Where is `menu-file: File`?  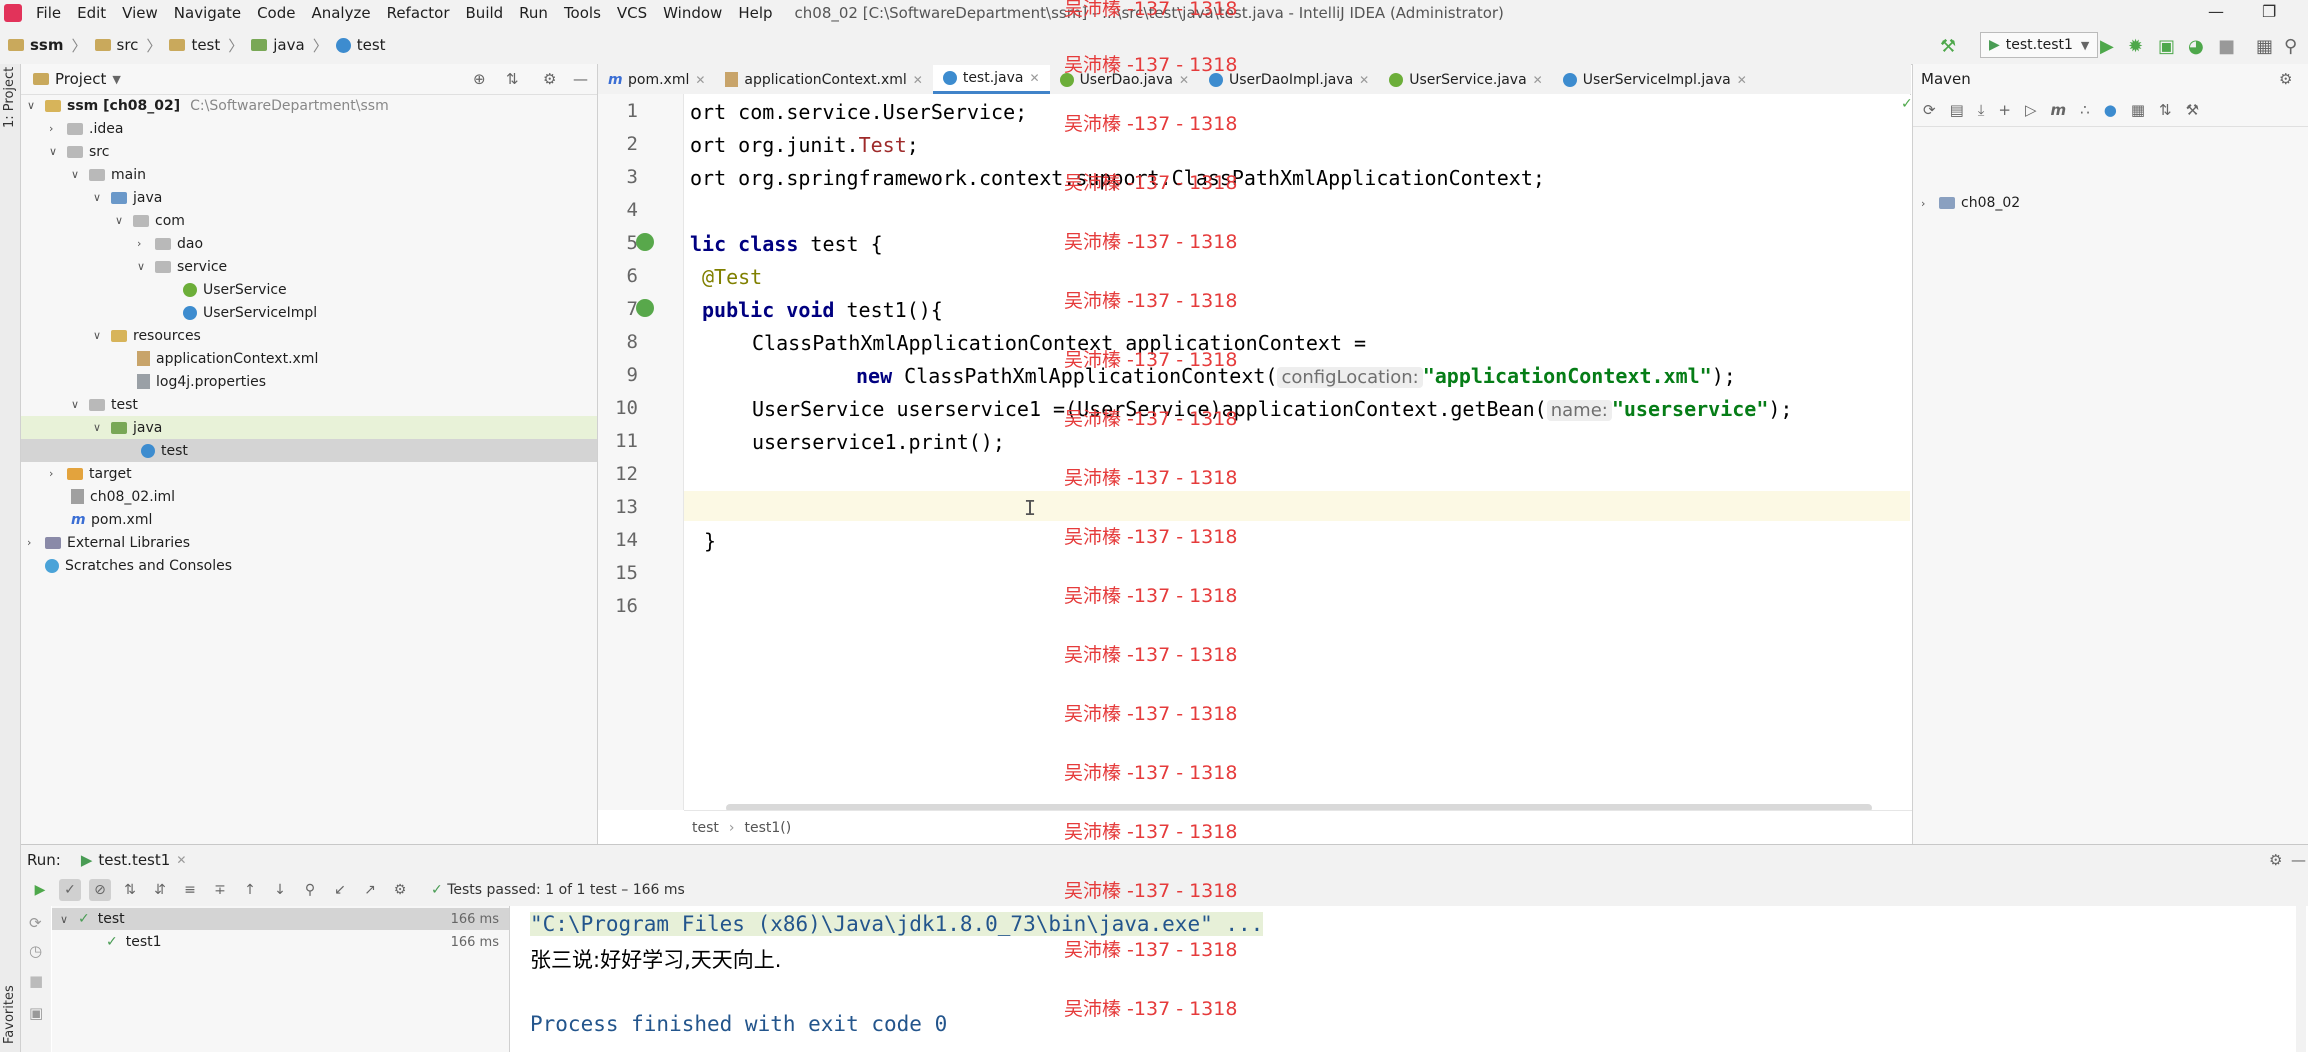
menu-file: File is located at coordinates (48, 13).